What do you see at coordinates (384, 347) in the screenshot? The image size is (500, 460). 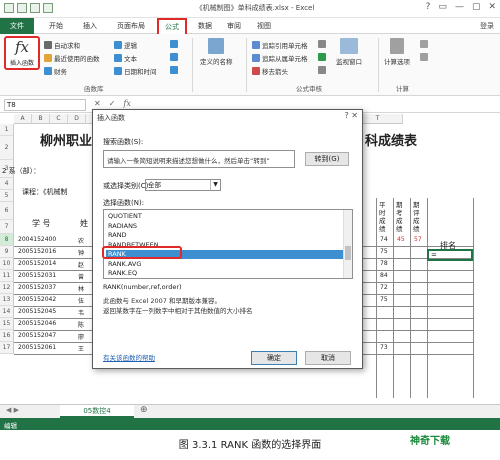 I see `score-cell: 73` at bounding box center [384, 347].